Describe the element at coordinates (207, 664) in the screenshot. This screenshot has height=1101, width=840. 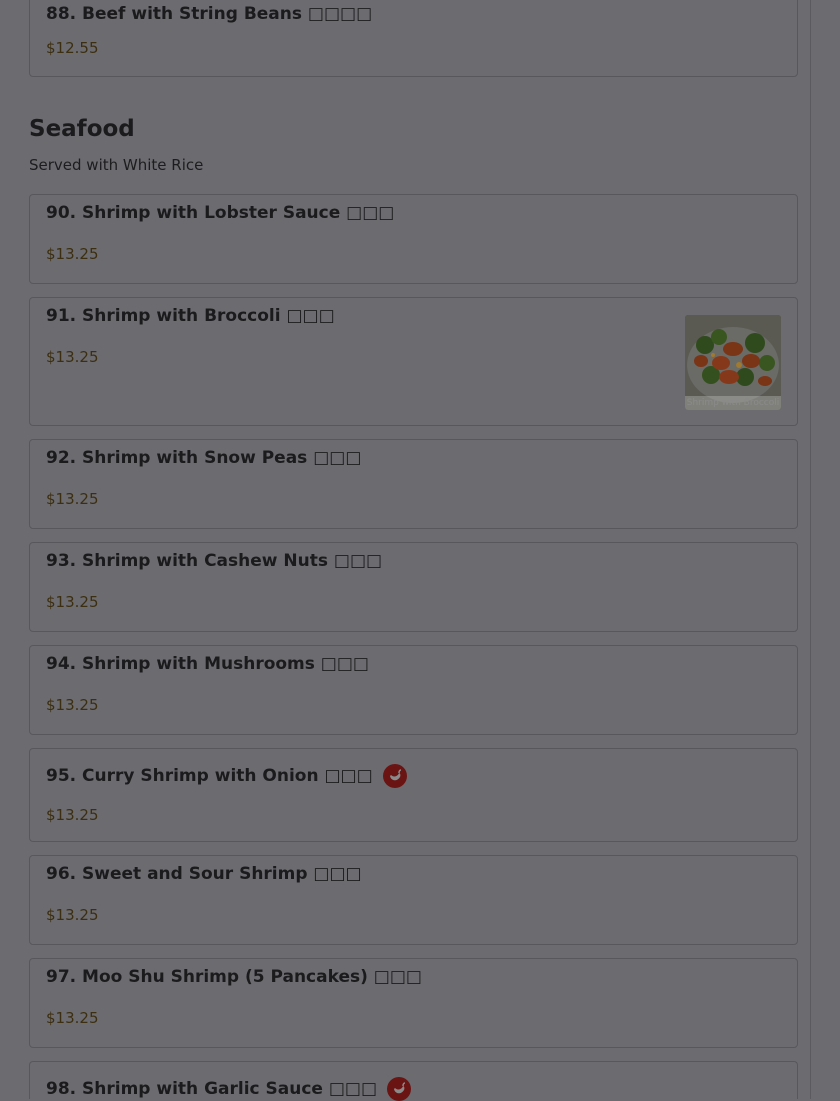
I see `menu-item-name: 94. Shrimp with Mushrooms □□□` at that location.